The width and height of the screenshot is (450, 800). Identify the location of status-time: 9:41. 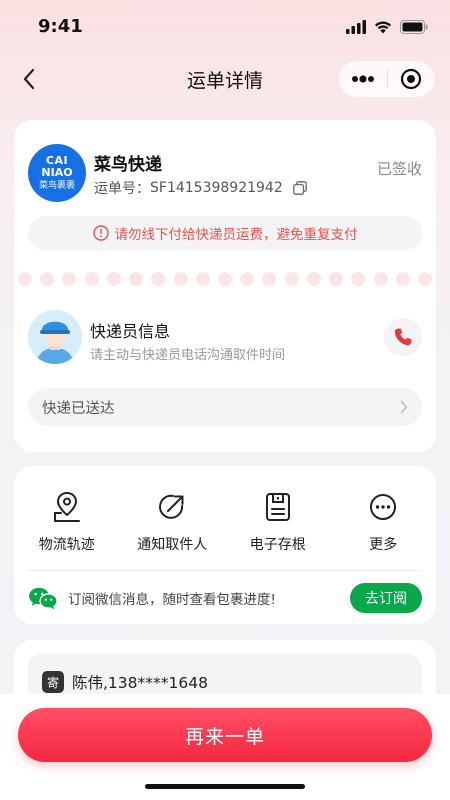
(60, 26).